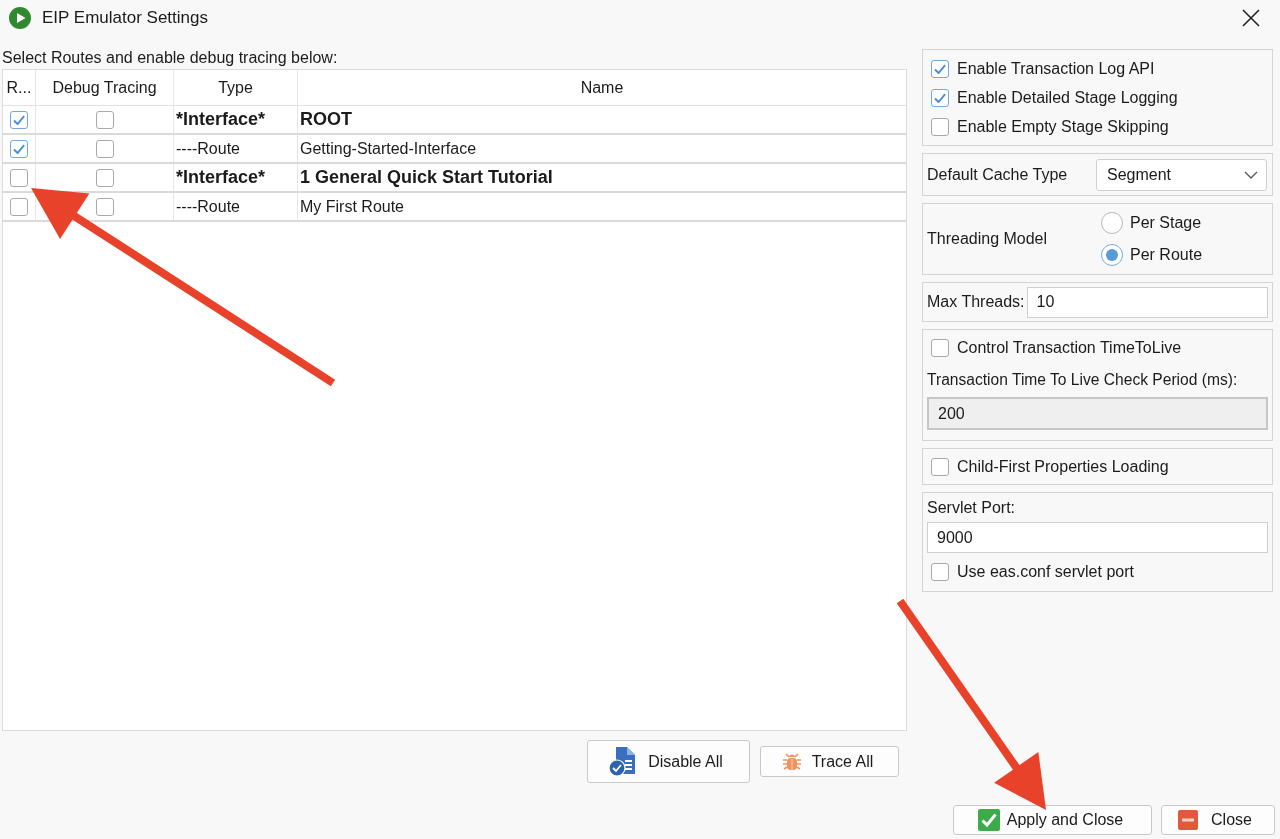  What do you see at coordinates (976, 302) in the screenshot?
I see `max-threads-label: Max Threads:` at bounding box center [976, 302].